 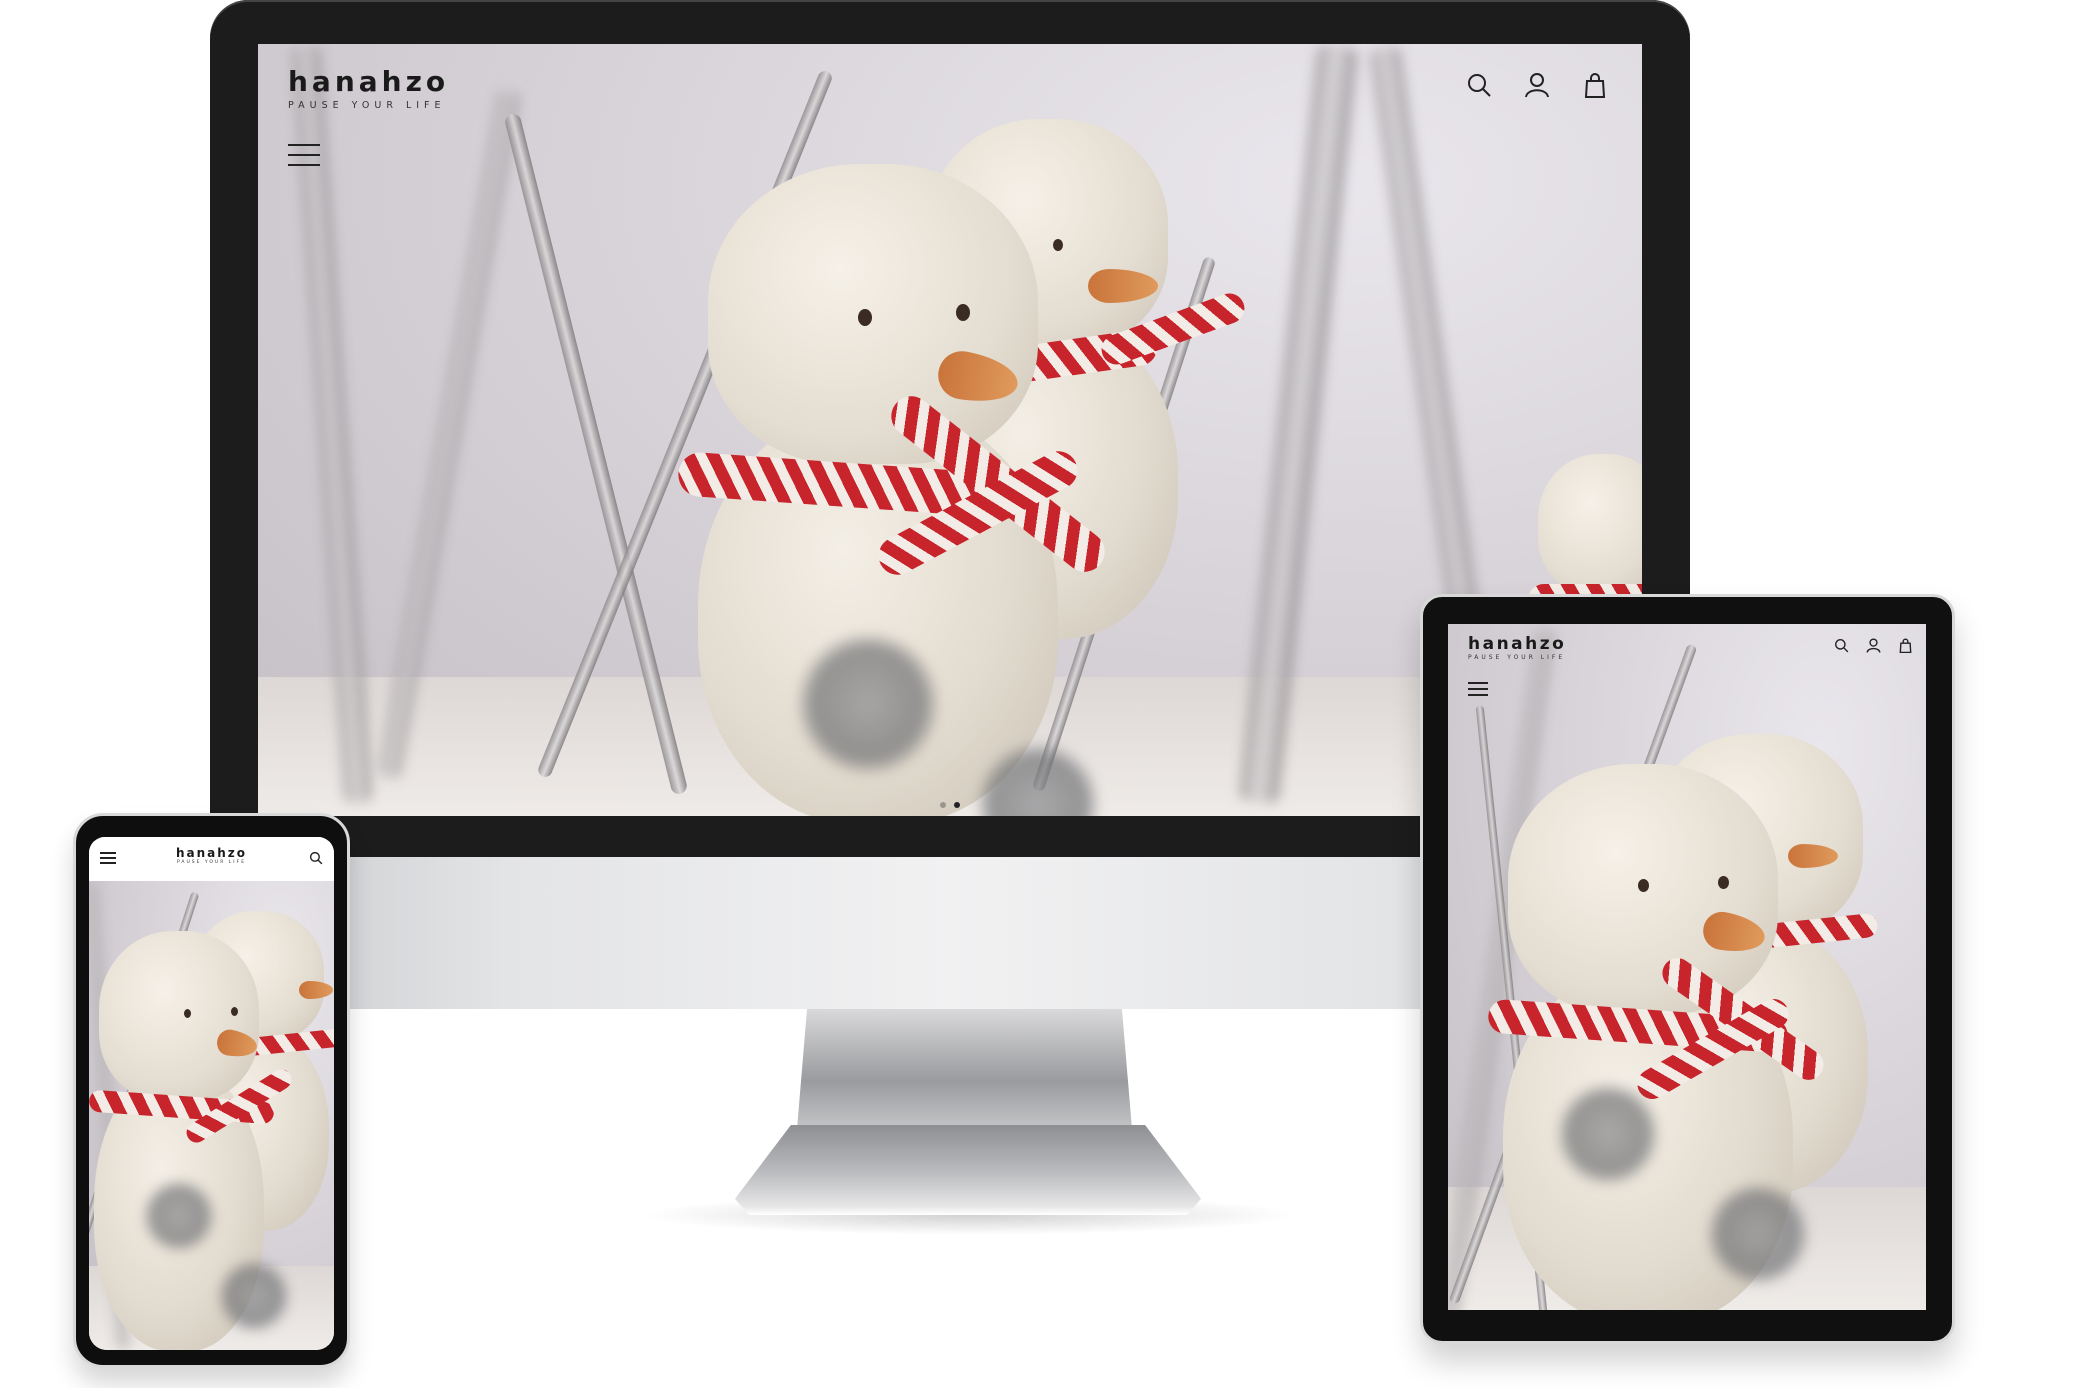 I want to click on phone-header: hanahzo PAUSE YOUR LIFE, so click(x=211, y=859).